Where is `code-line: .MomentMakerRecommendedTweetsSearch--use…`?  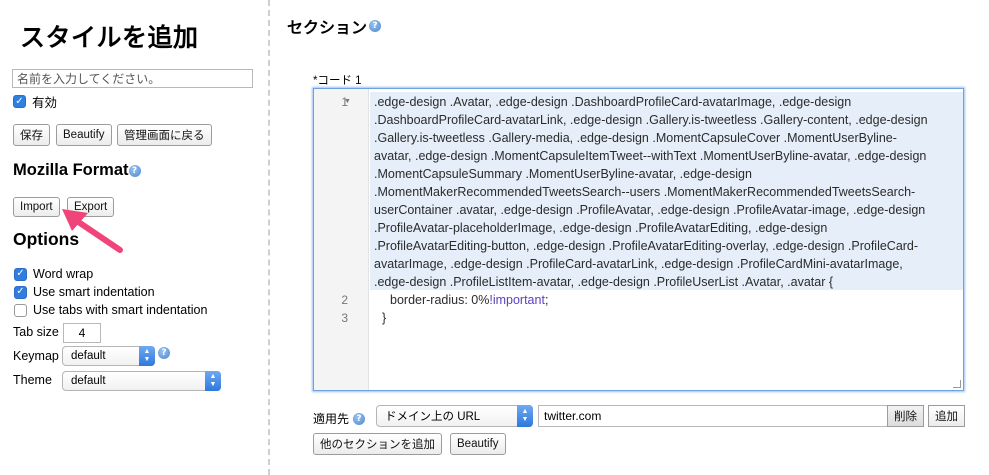 code-line: .MomentMakerRecommendedTweetsSearch--use… is located at coordinates (645, 192).